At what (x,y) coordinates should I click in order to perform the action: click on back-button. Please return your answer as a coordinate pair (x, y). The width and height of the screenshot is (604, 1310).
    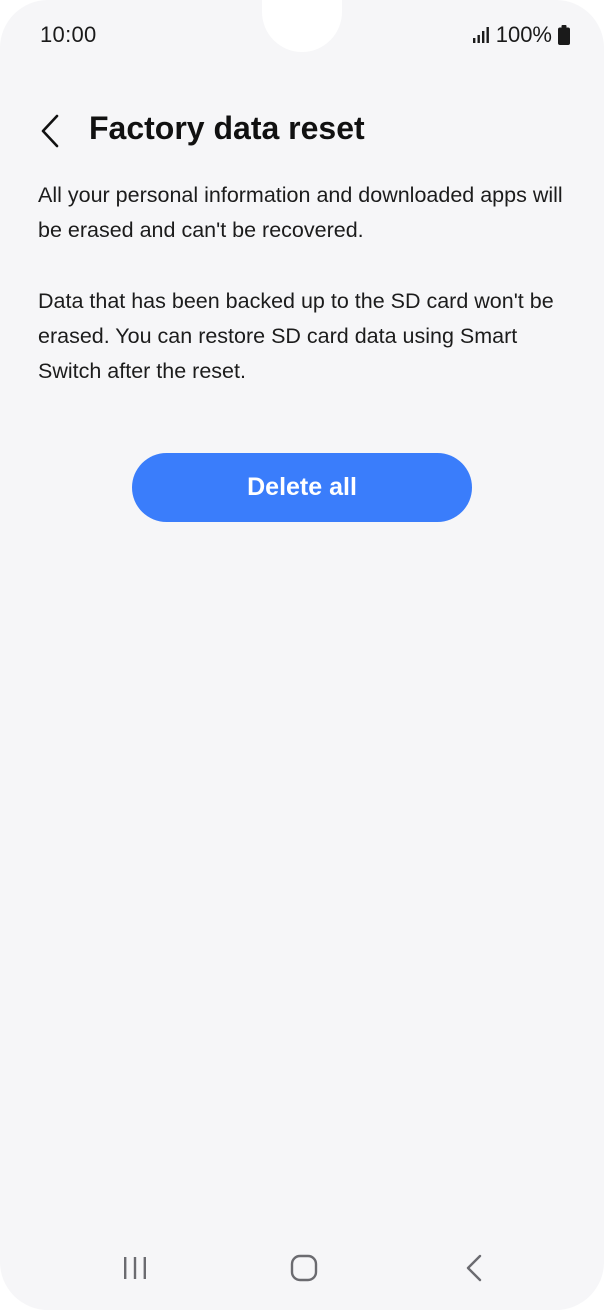
    Looking at the image, I should click on (50, 131).